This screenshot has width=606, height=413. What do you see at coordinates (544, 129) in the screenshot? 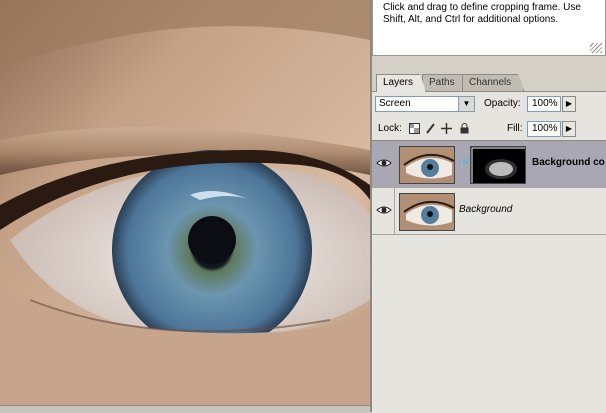
I see `fill-input: 100%` at bounding box center [544, 129].